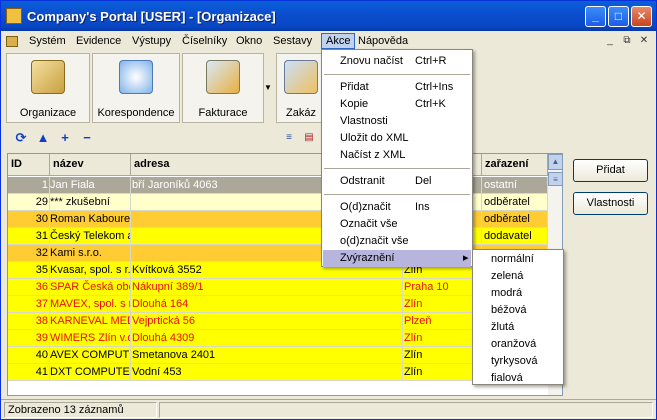 The height and width of the screenshot is (420, 657). Describe the element at coordinates (518, 259) in the screenshot. I see `submenu-item-normalni: normální` at that location.